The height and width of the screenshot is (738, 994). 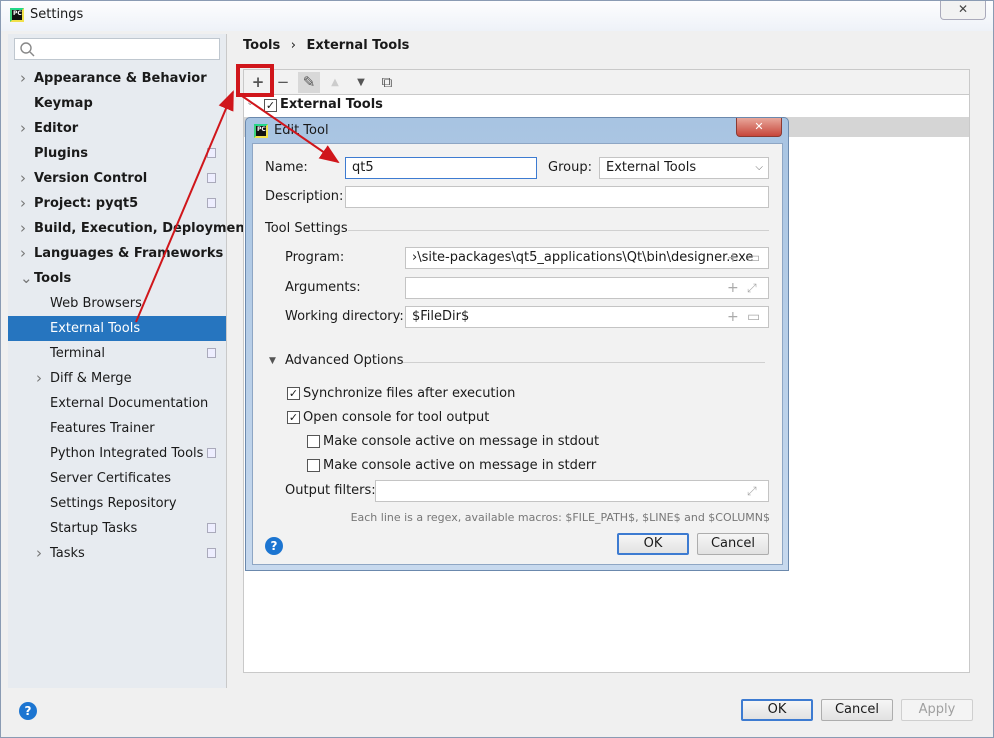 I want to click on annotation-overlay, so click(x=237, y=193).